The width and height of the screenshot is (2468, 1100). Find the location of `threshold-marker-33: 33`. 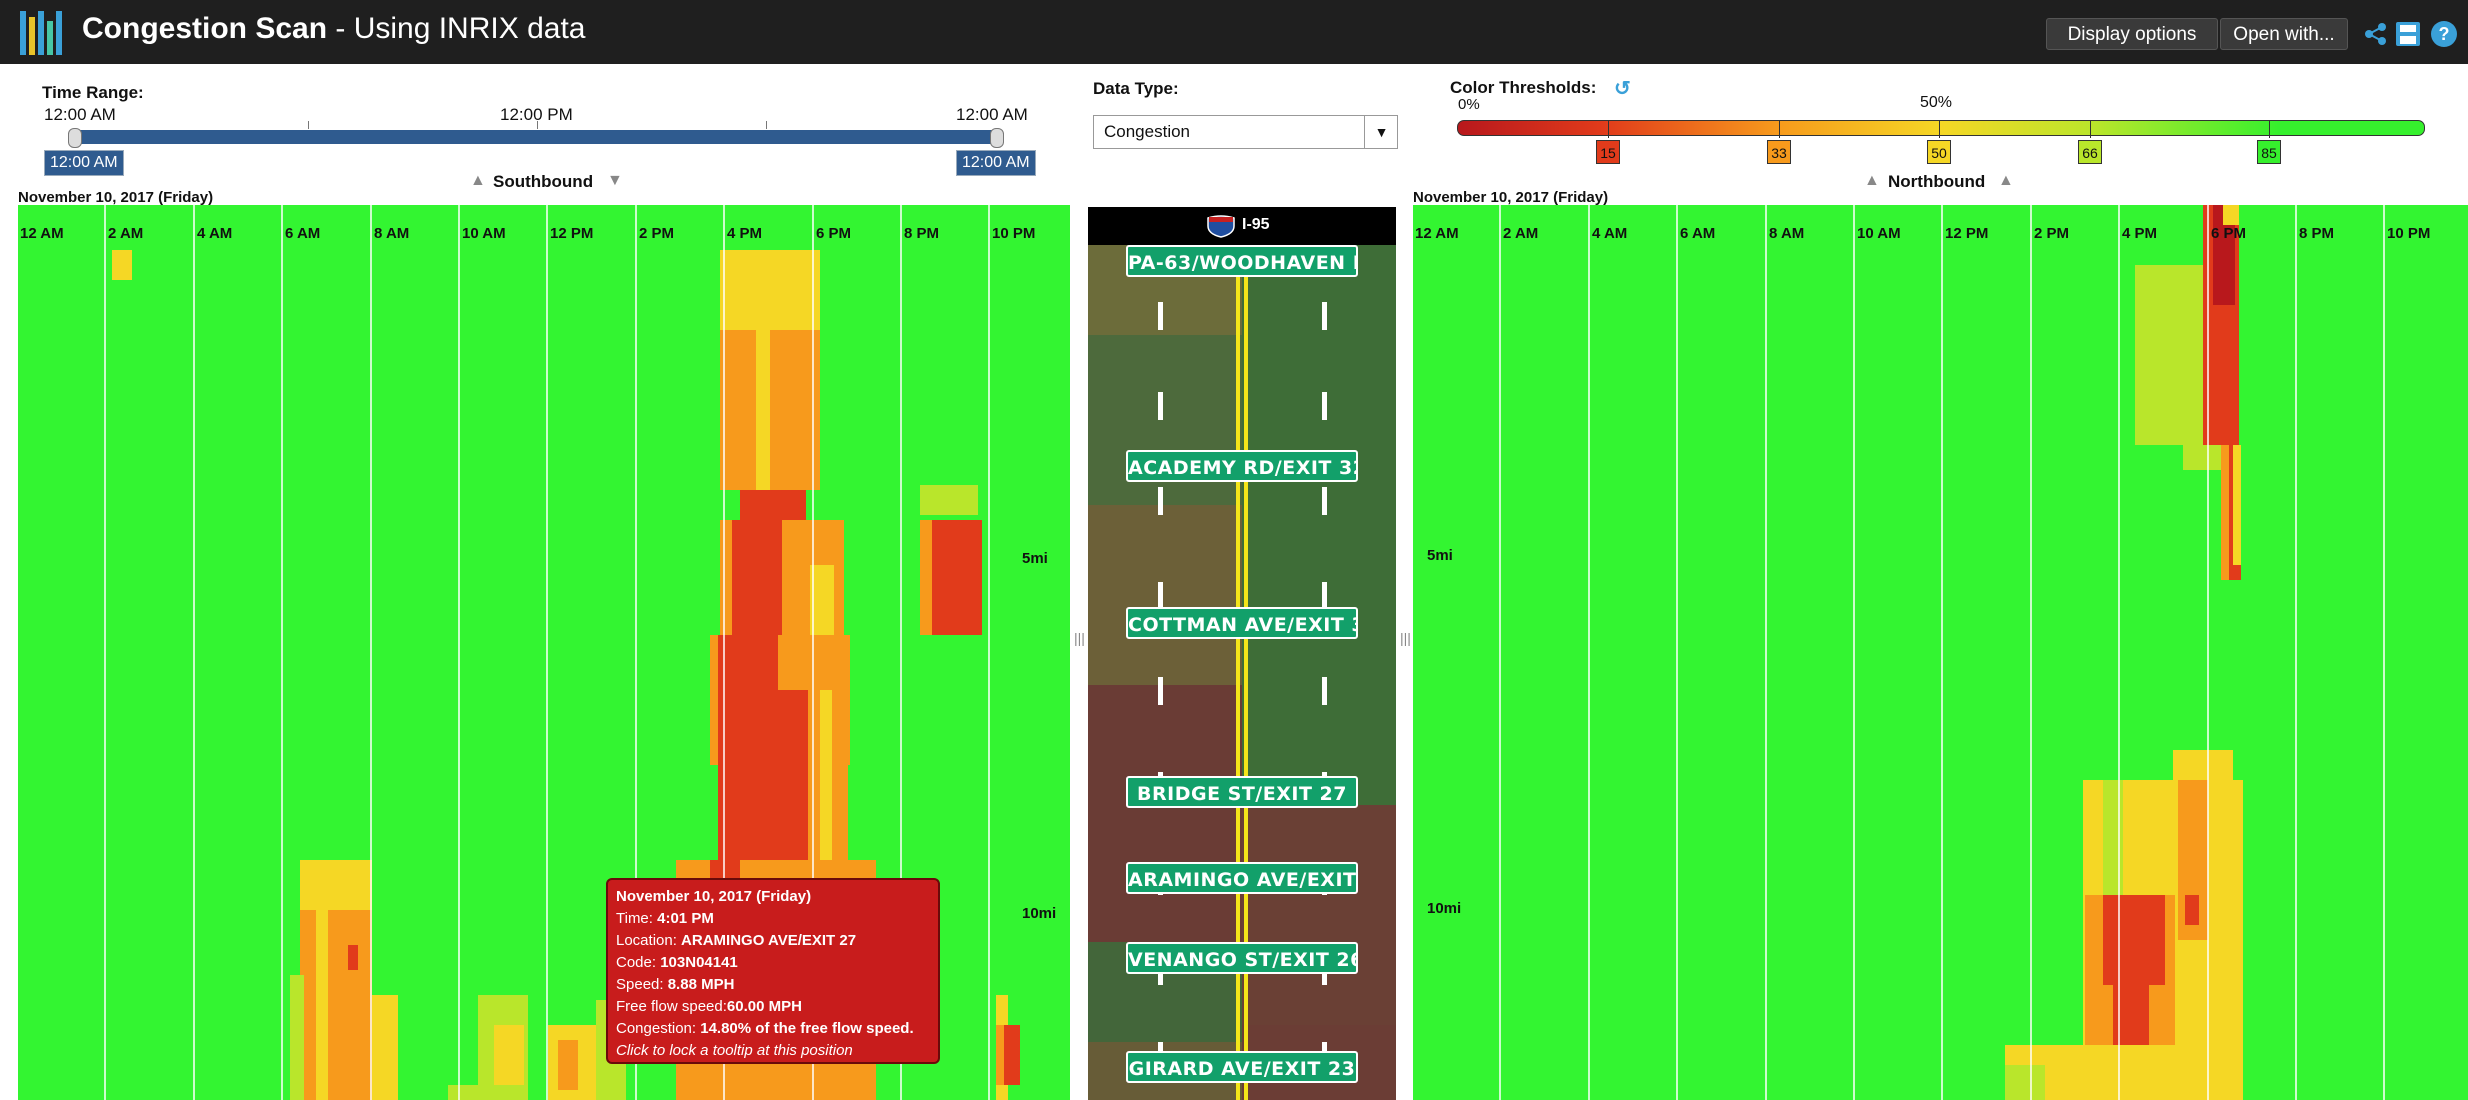

threshold-marker-33: 33 is located at coordinates (1779, 152).